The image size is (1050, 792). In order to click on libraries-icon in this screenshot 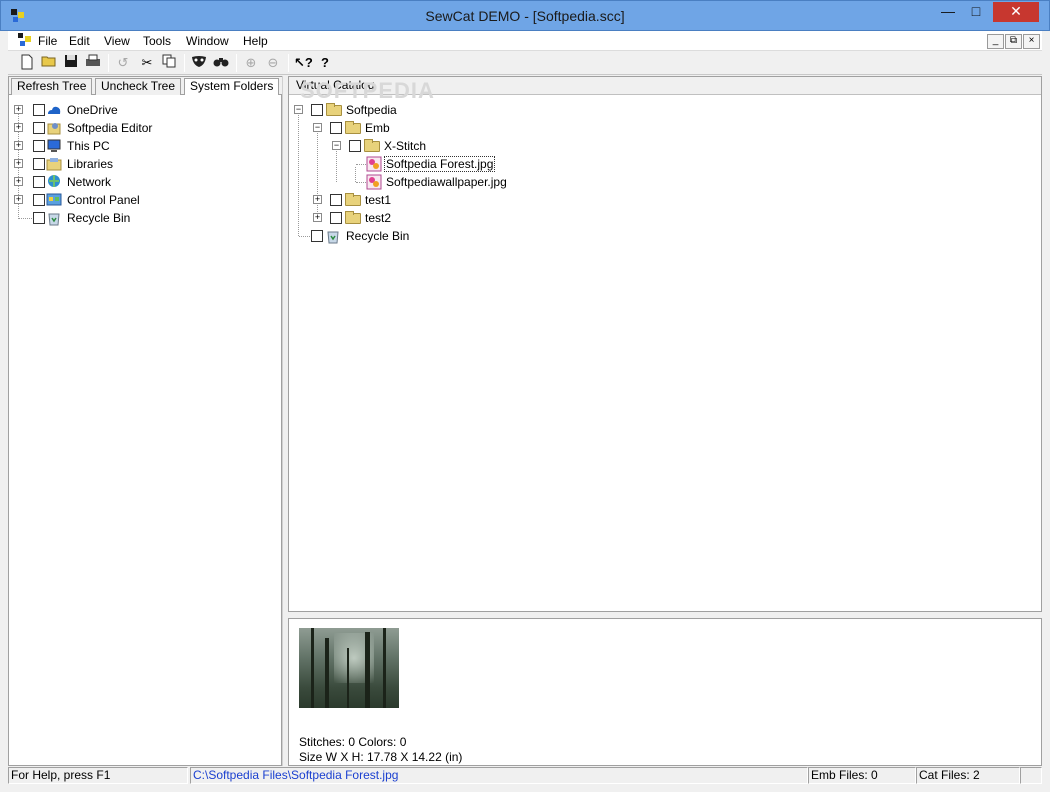, I will do `click(54, 164)`.